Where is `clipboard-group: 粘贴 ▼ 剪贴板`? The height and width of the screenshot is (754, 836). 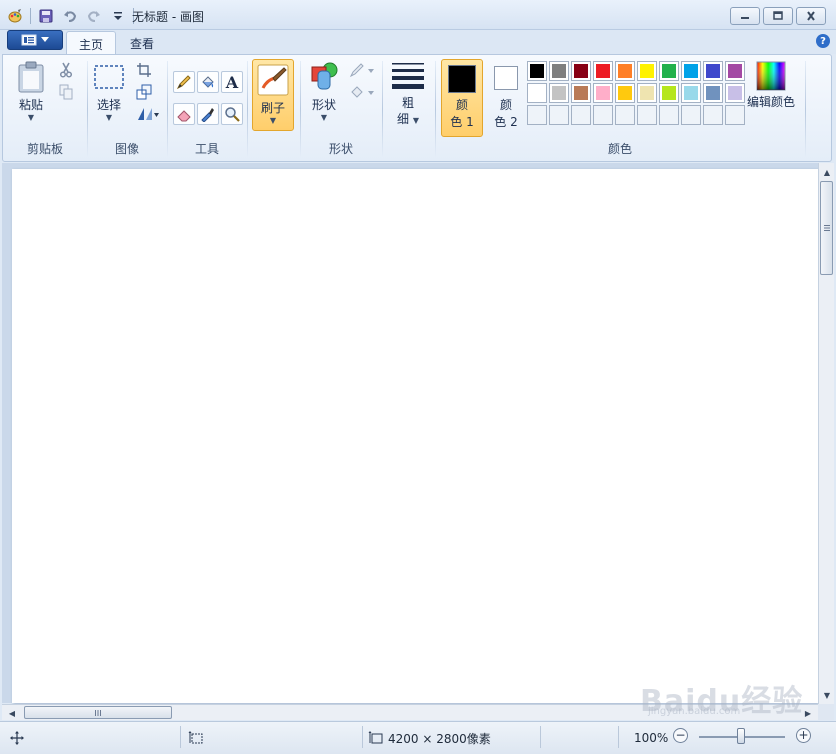 clipboard-group: 粘贴 ▼ 剪贴板 is located at coordinates (45, 108).